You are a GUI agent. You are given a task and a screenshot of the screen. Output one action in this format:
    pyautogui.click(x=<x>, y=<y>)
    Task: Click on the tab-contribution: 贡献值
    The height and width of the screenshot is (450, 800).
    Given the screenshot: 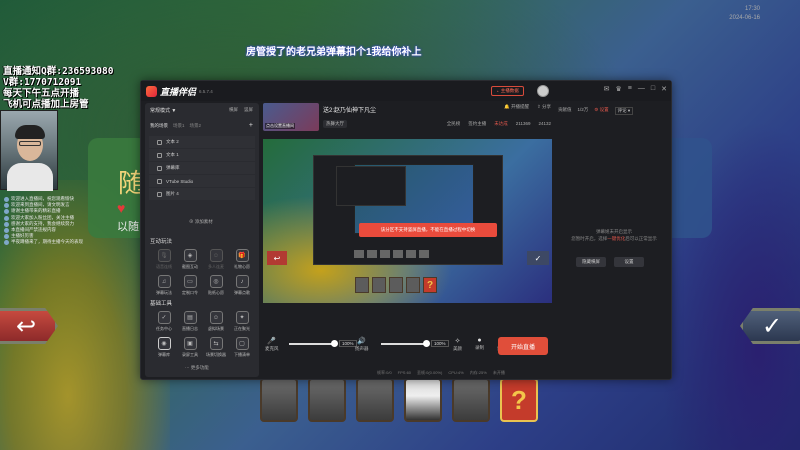 What is the action you would take?
    pyautogui.click(x=565, y=111)
    